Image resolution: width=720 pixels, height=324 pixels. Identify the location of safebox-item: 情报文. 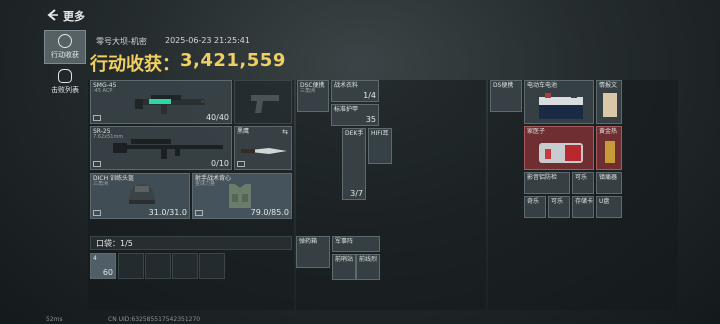
(609, 102).